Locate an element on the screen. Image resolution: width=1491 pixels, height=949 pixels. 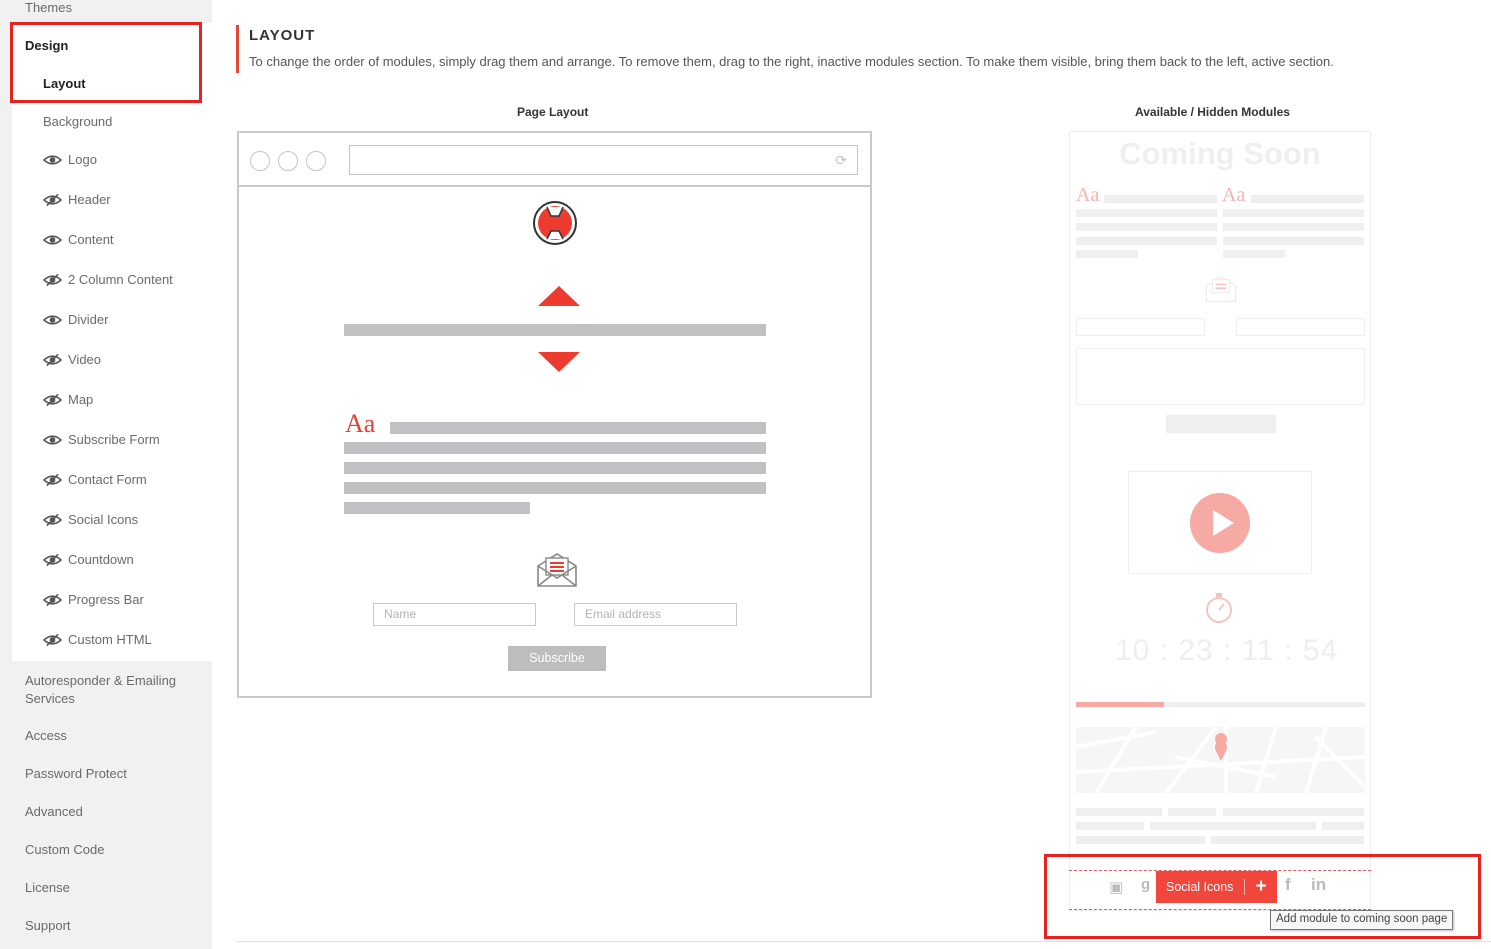
sidebar-sub-custom-html: Custom HTML is located at coordinates (97, 639).